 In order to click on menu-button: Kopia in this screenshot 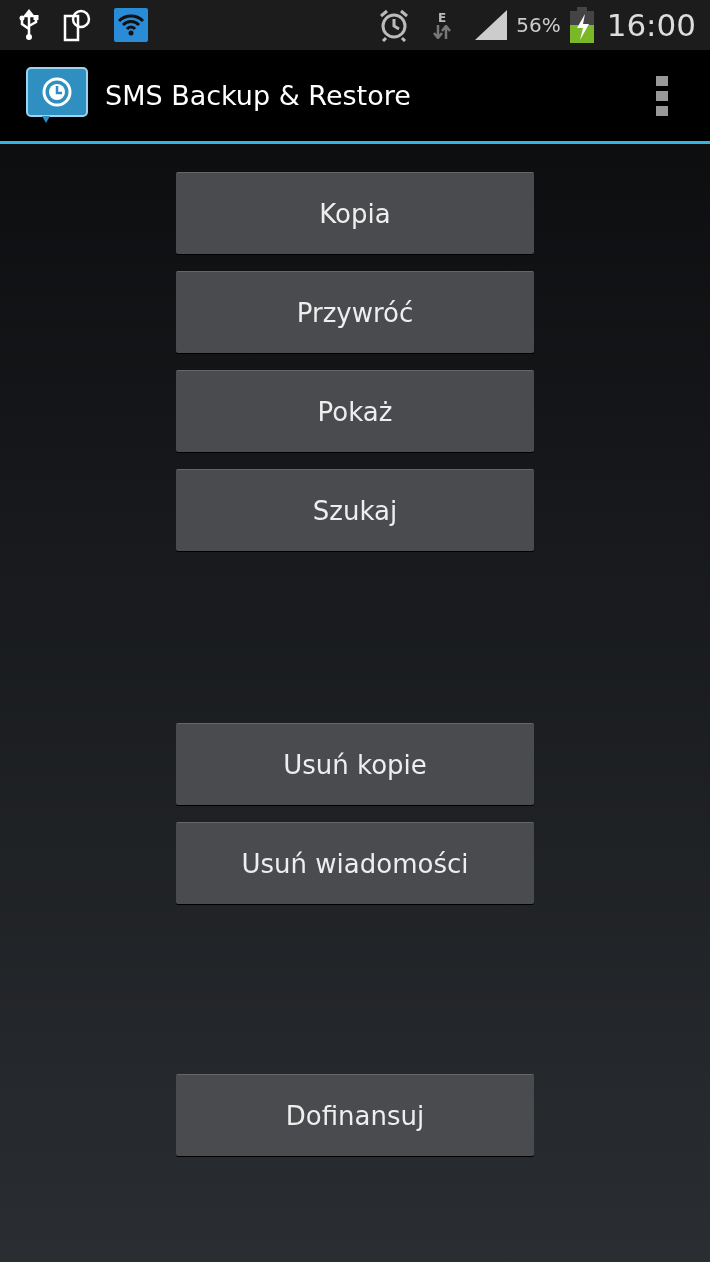, I will do `click(355, 213)`.